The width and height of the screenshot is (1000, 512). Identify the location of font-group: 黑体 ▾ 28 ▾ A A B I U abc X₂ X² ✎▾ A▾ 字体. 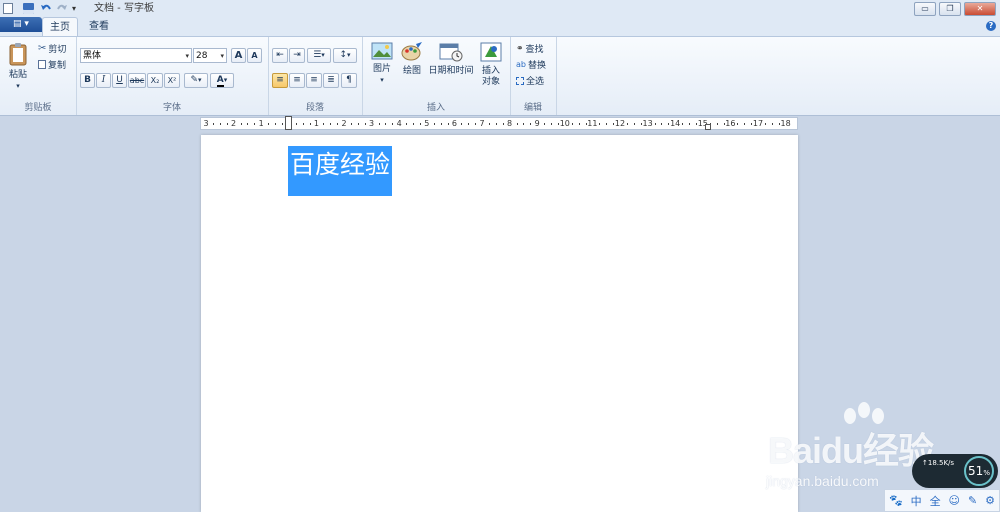
(172, 76).